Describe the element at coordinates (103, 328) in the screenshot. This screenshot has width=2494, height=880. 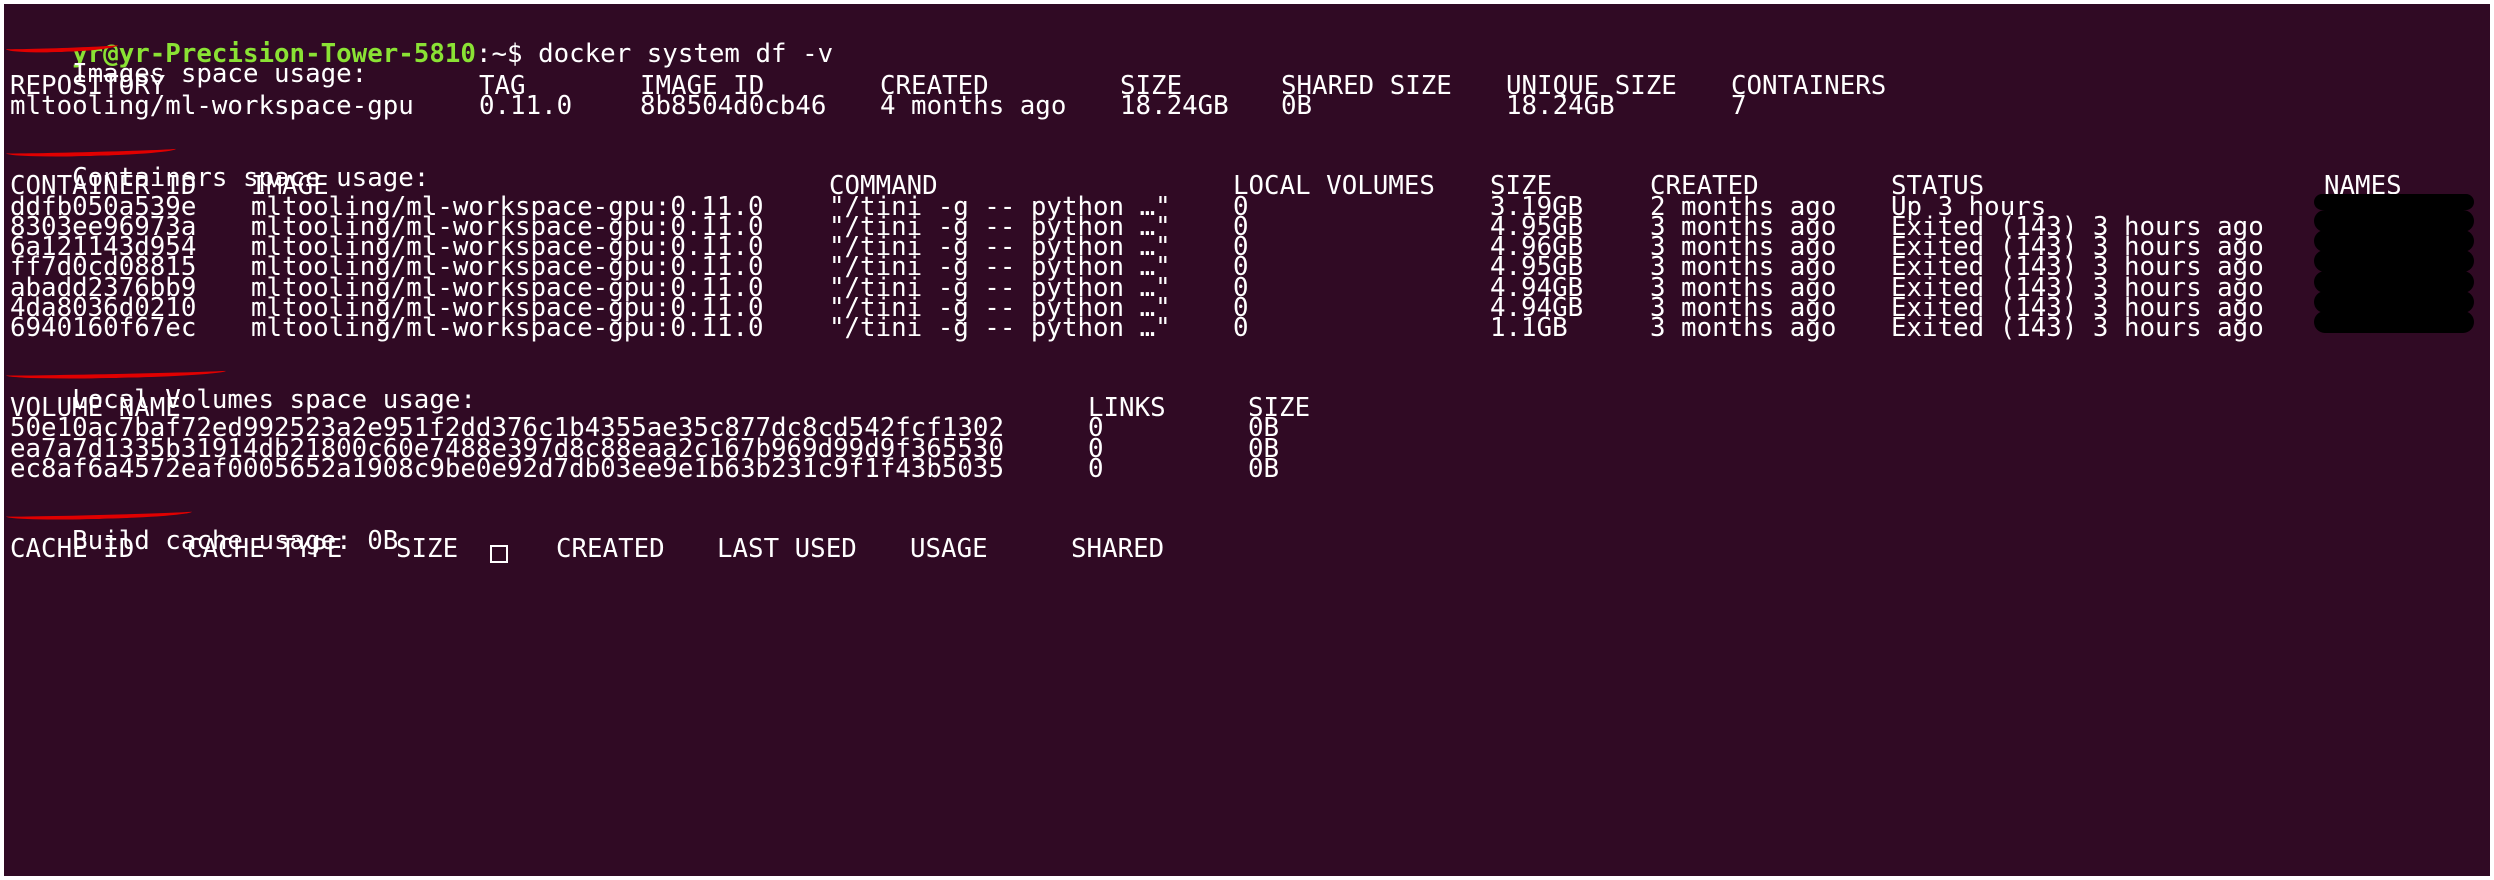
I see `container-id: 6940160f67ec` at that location.